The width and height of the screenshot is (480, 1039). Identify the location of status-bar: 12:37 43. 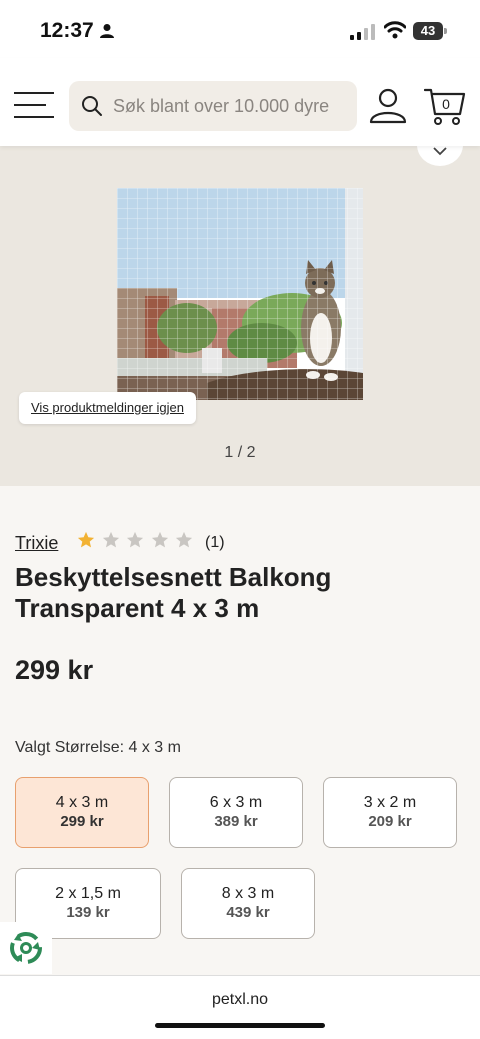
(240, 29).